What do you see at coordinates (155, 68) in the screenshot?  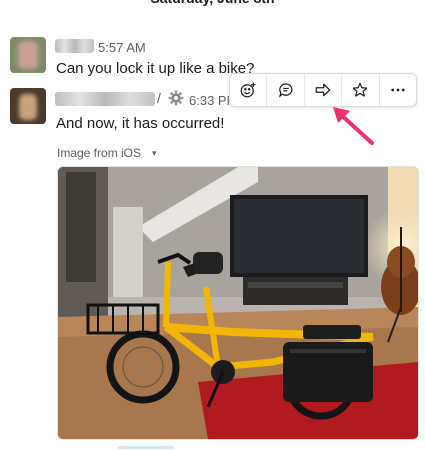 I see `message-text: Can you lock it up like a bike?` at bounding box center [155, 68].